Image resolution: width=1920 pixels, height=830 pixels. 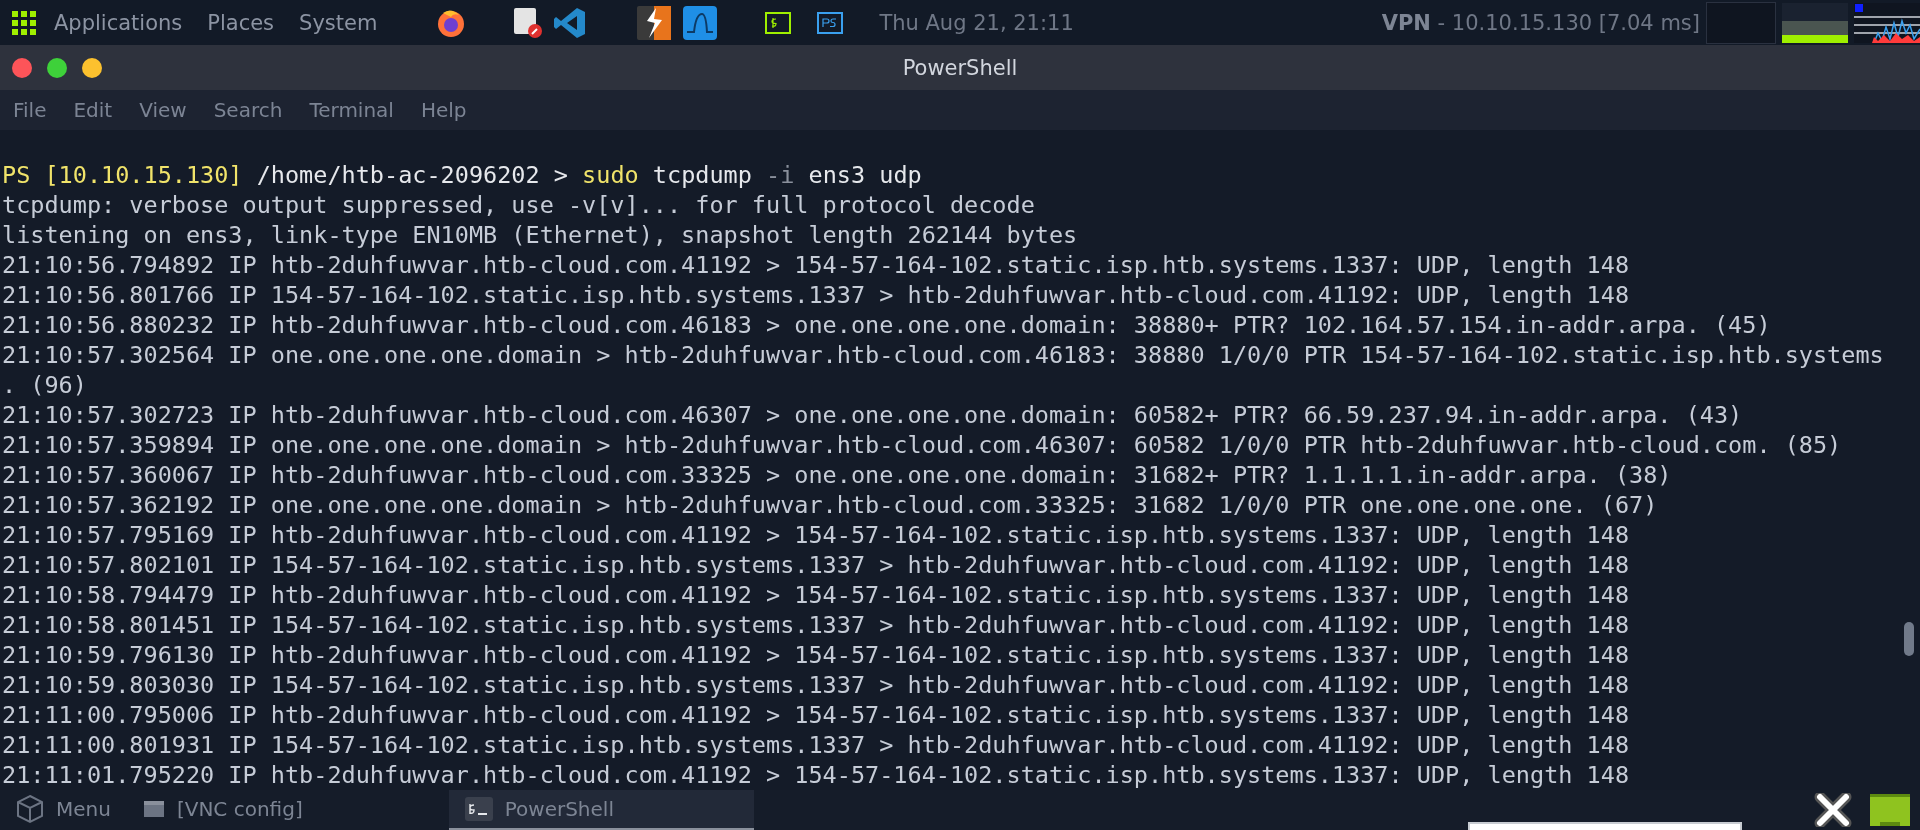 I want to click on output-line: 21:11:01.795220 IP htb-2duhfuwvar.htb-cloud.com.41192 > 154-57-164-102.static.isp.htb.systems.1337: UDP, length 148, so click(x=816, y=775).